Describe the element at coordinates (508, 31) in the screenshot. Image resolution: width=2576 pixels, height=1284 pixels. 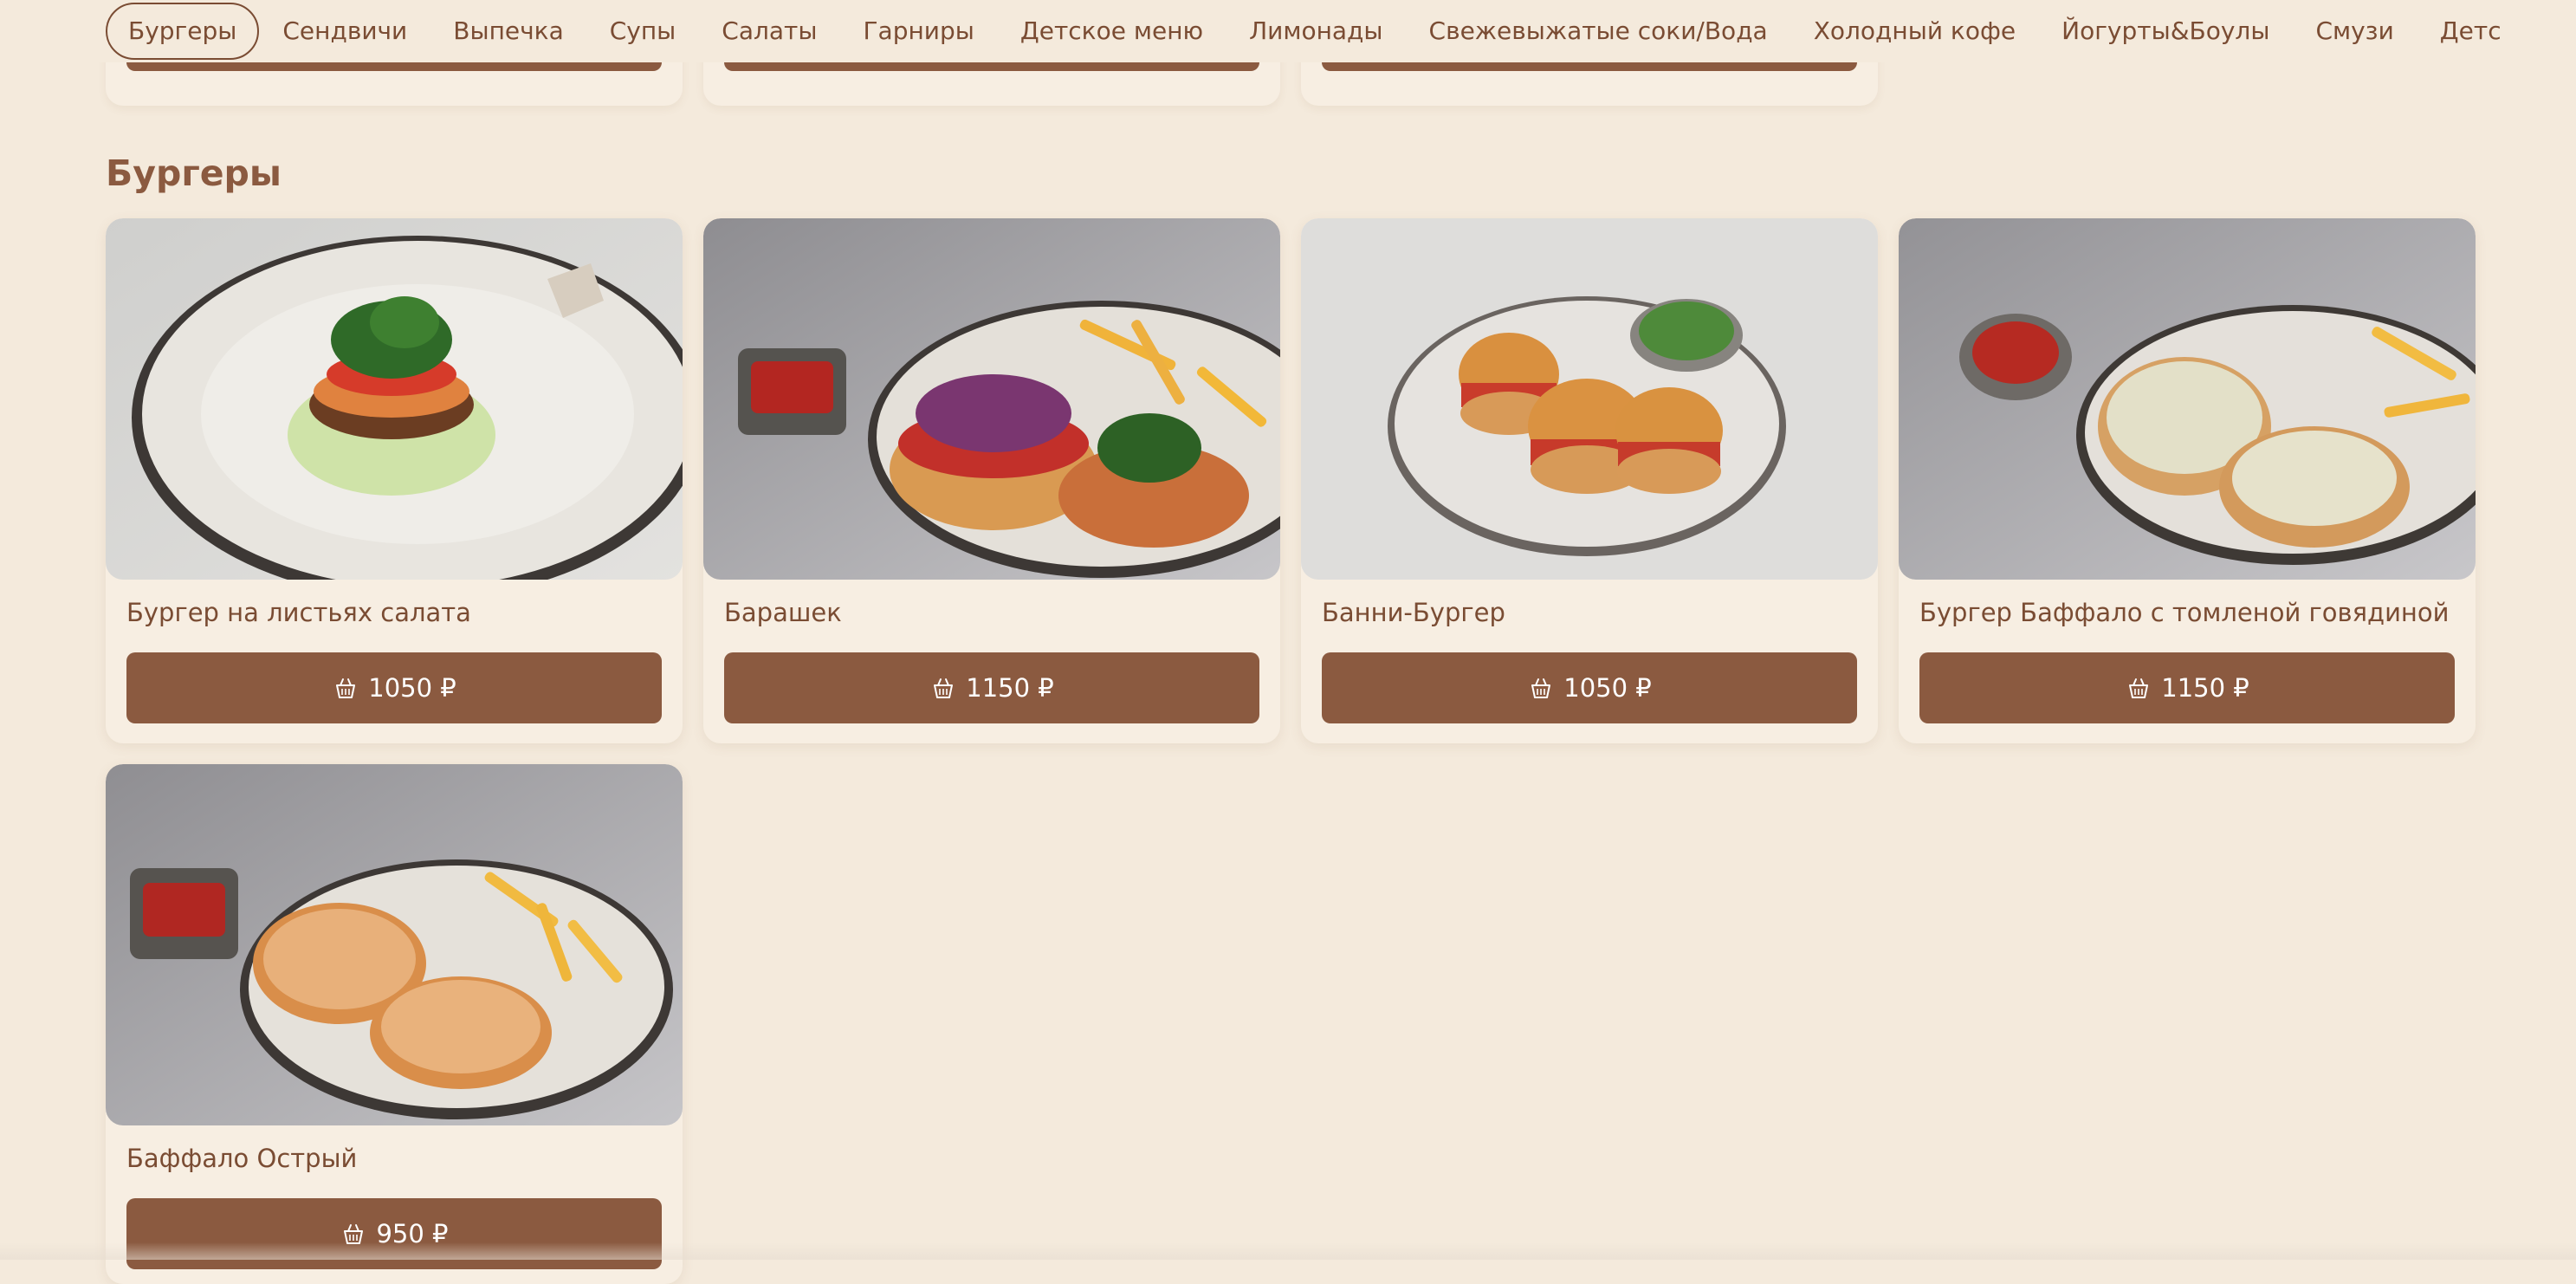
I see `category-pastry: Выпечка` at that location.